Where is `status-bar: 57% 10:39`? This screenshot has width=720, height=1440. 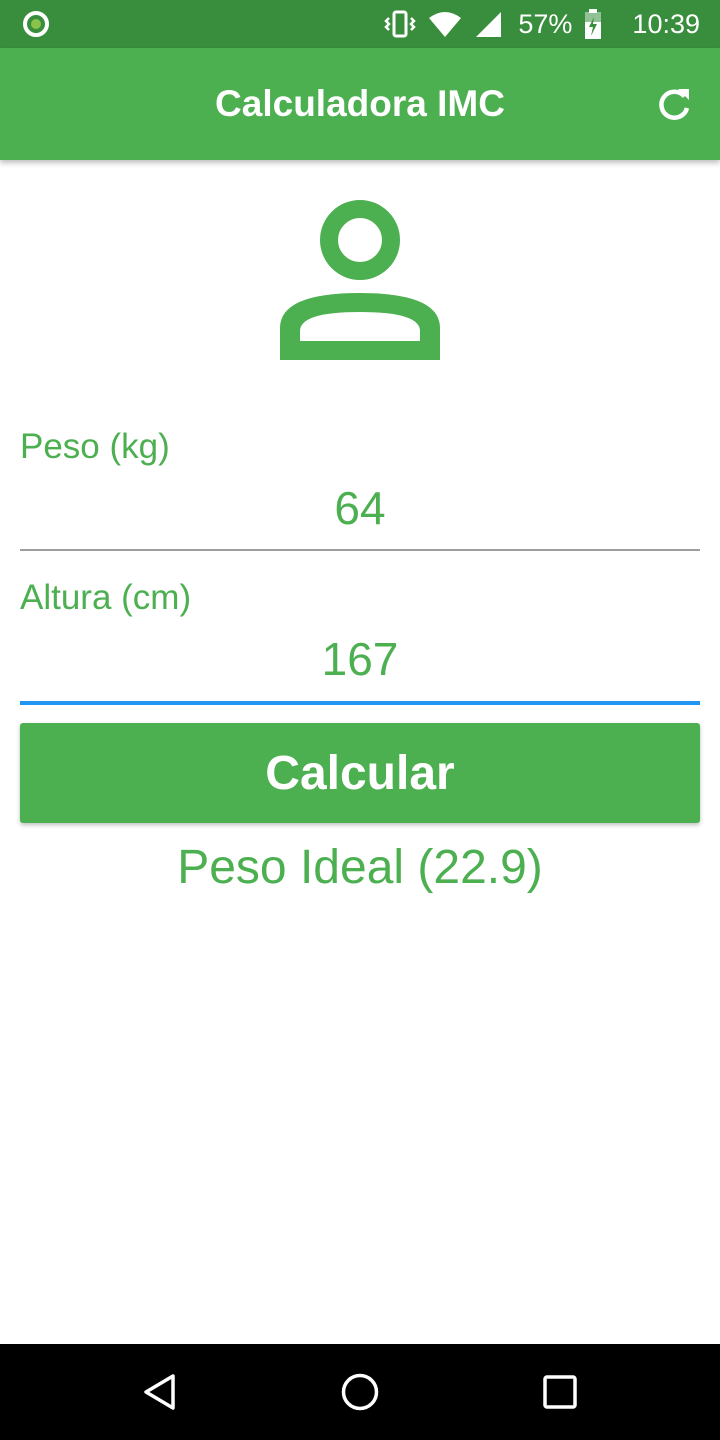 status-bar: 57% 10:39 is located at coordinates (360, 24).